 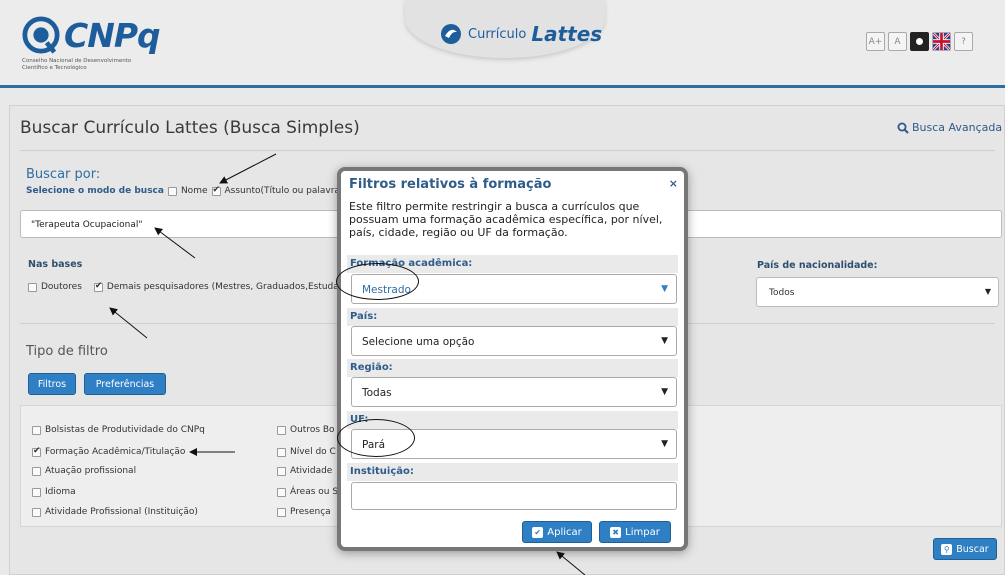 What do you see at coordinates (248, 168) in the screenshot?
I see `arrow-mode` at bounding box center [248, 168].